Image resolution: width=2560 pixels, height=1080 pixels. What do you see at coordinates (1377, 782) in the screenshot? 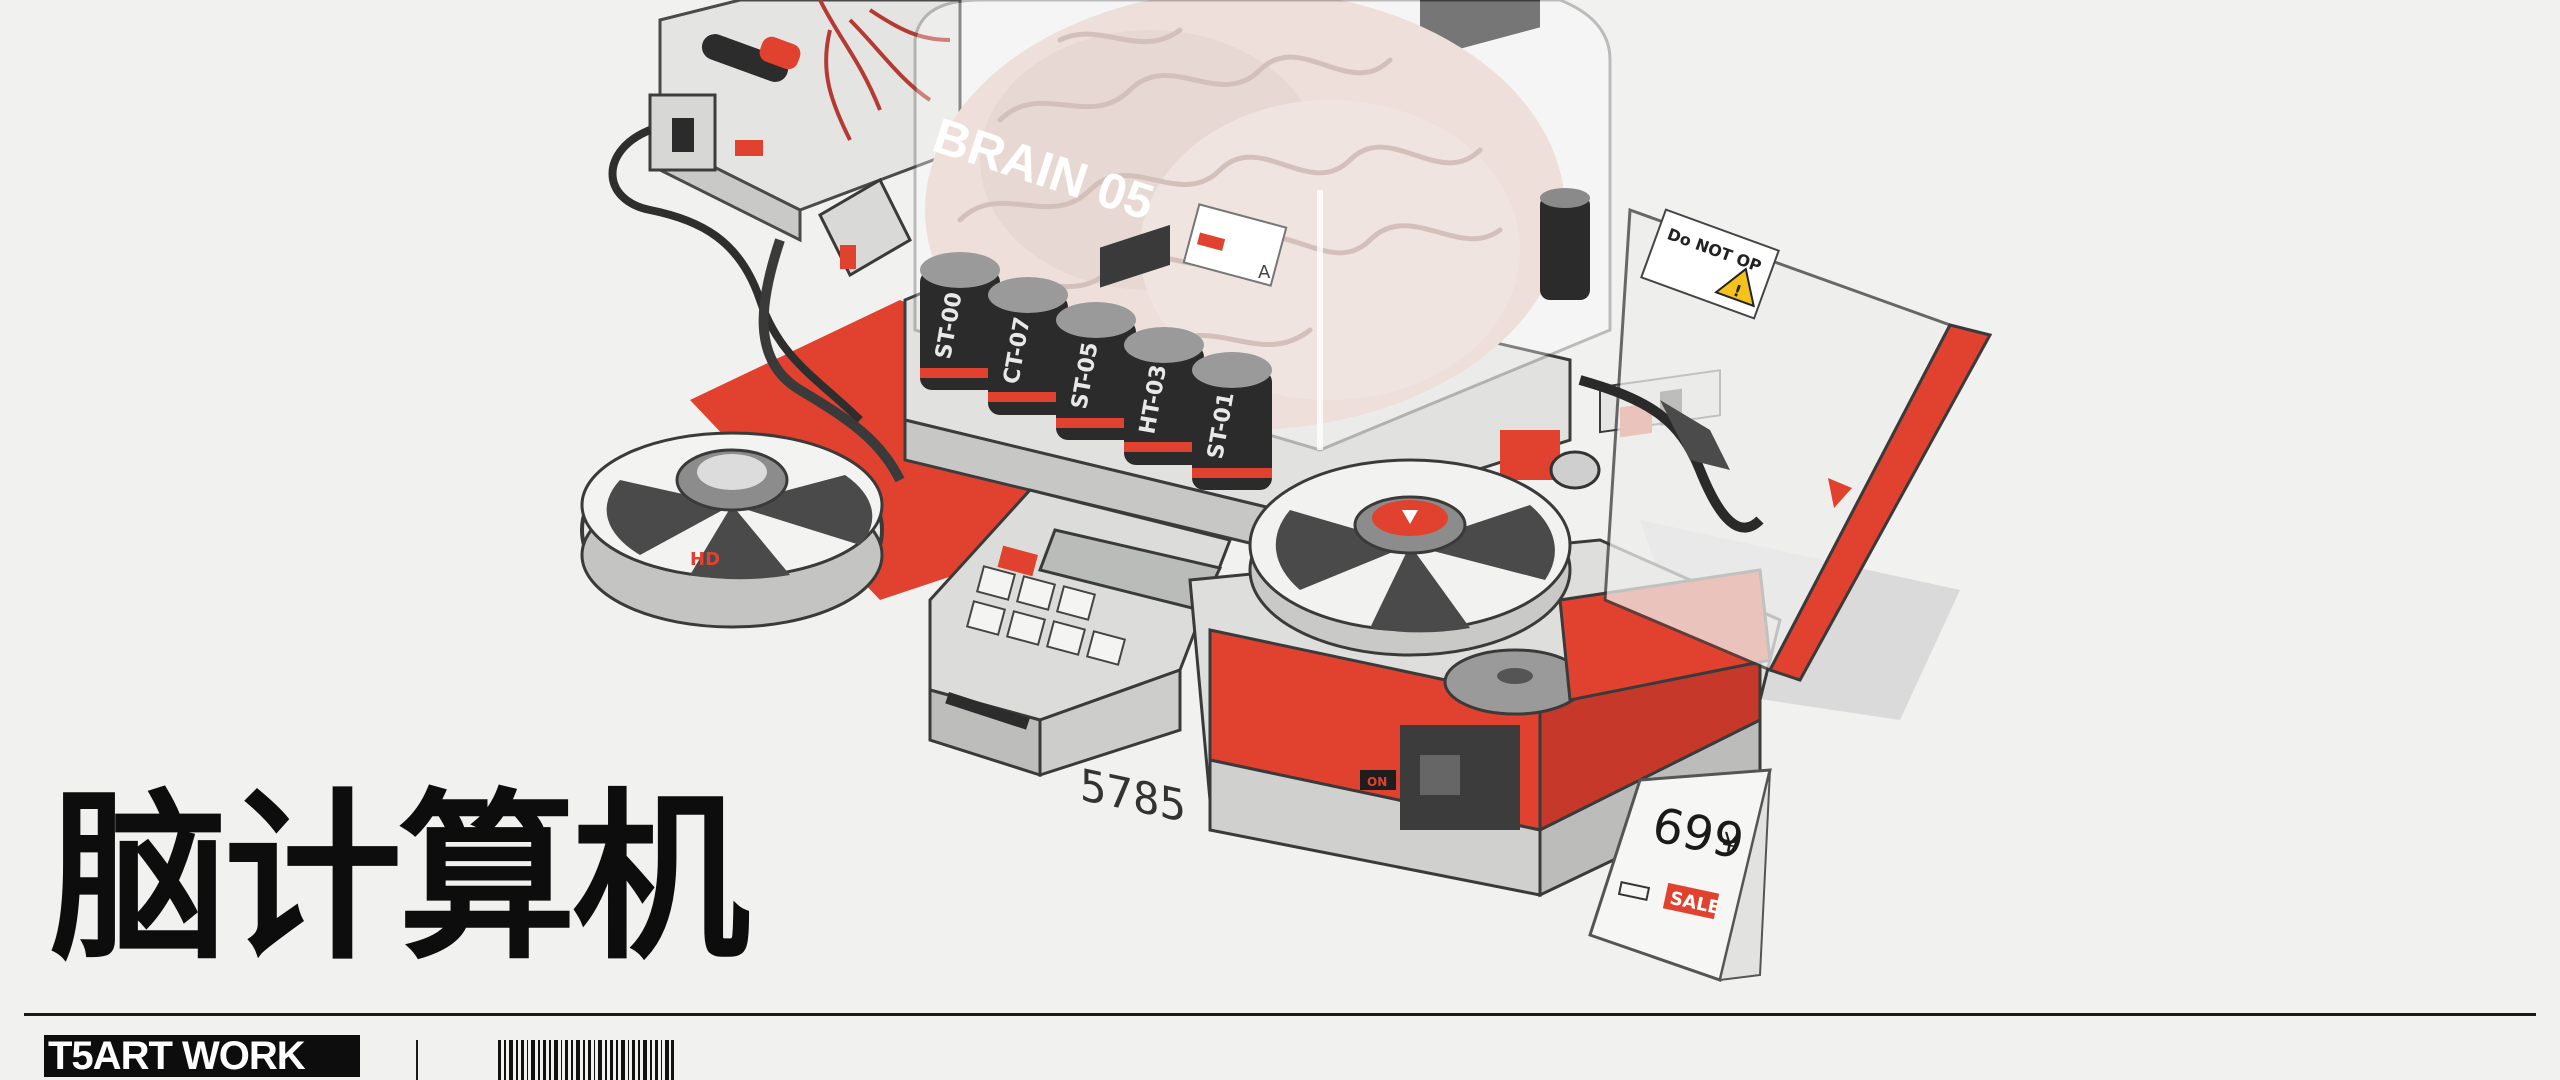
I see `on-switch-label: ON` at bounding box center [1377, 782].